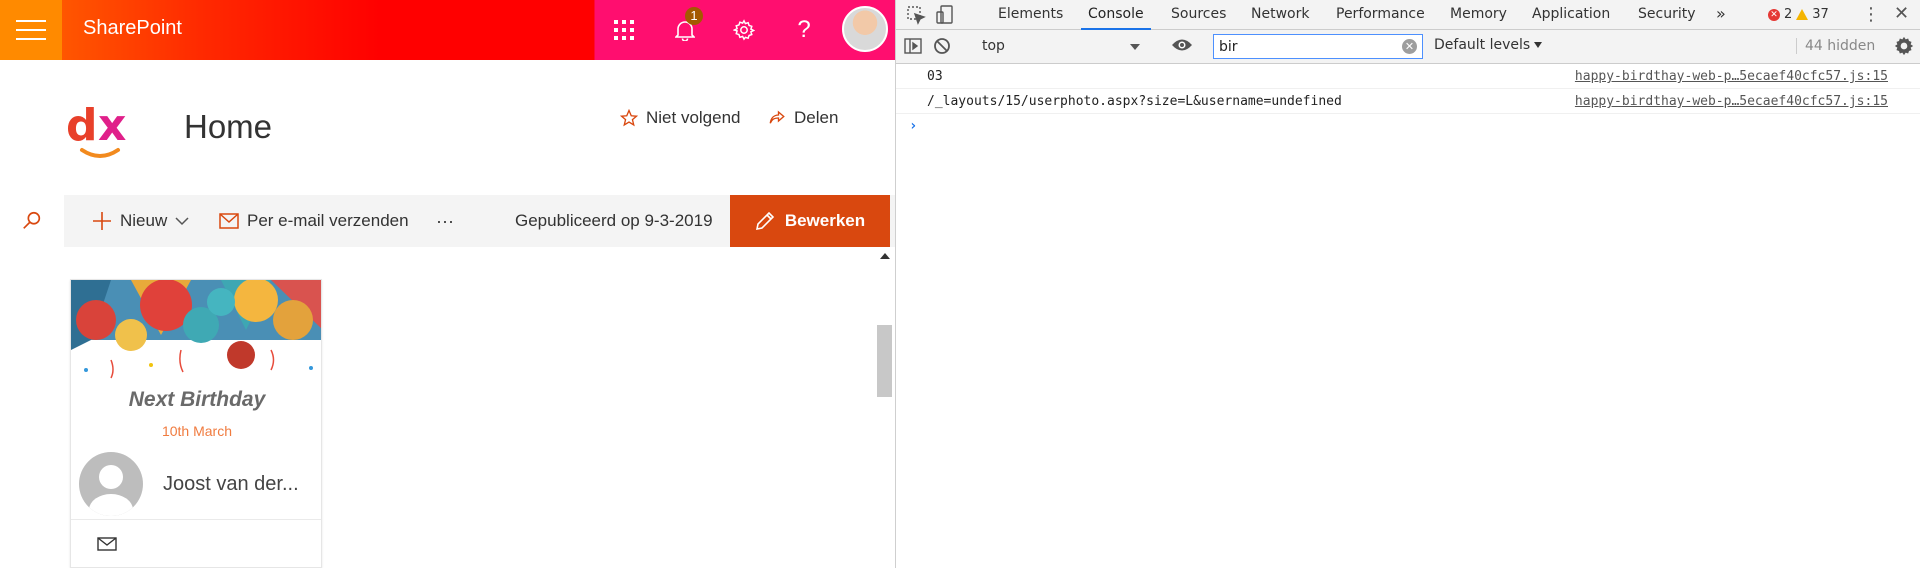 This screenshot has height=568, width=1920. I want to click on levels-label: Default levels, so click(1482, 45).